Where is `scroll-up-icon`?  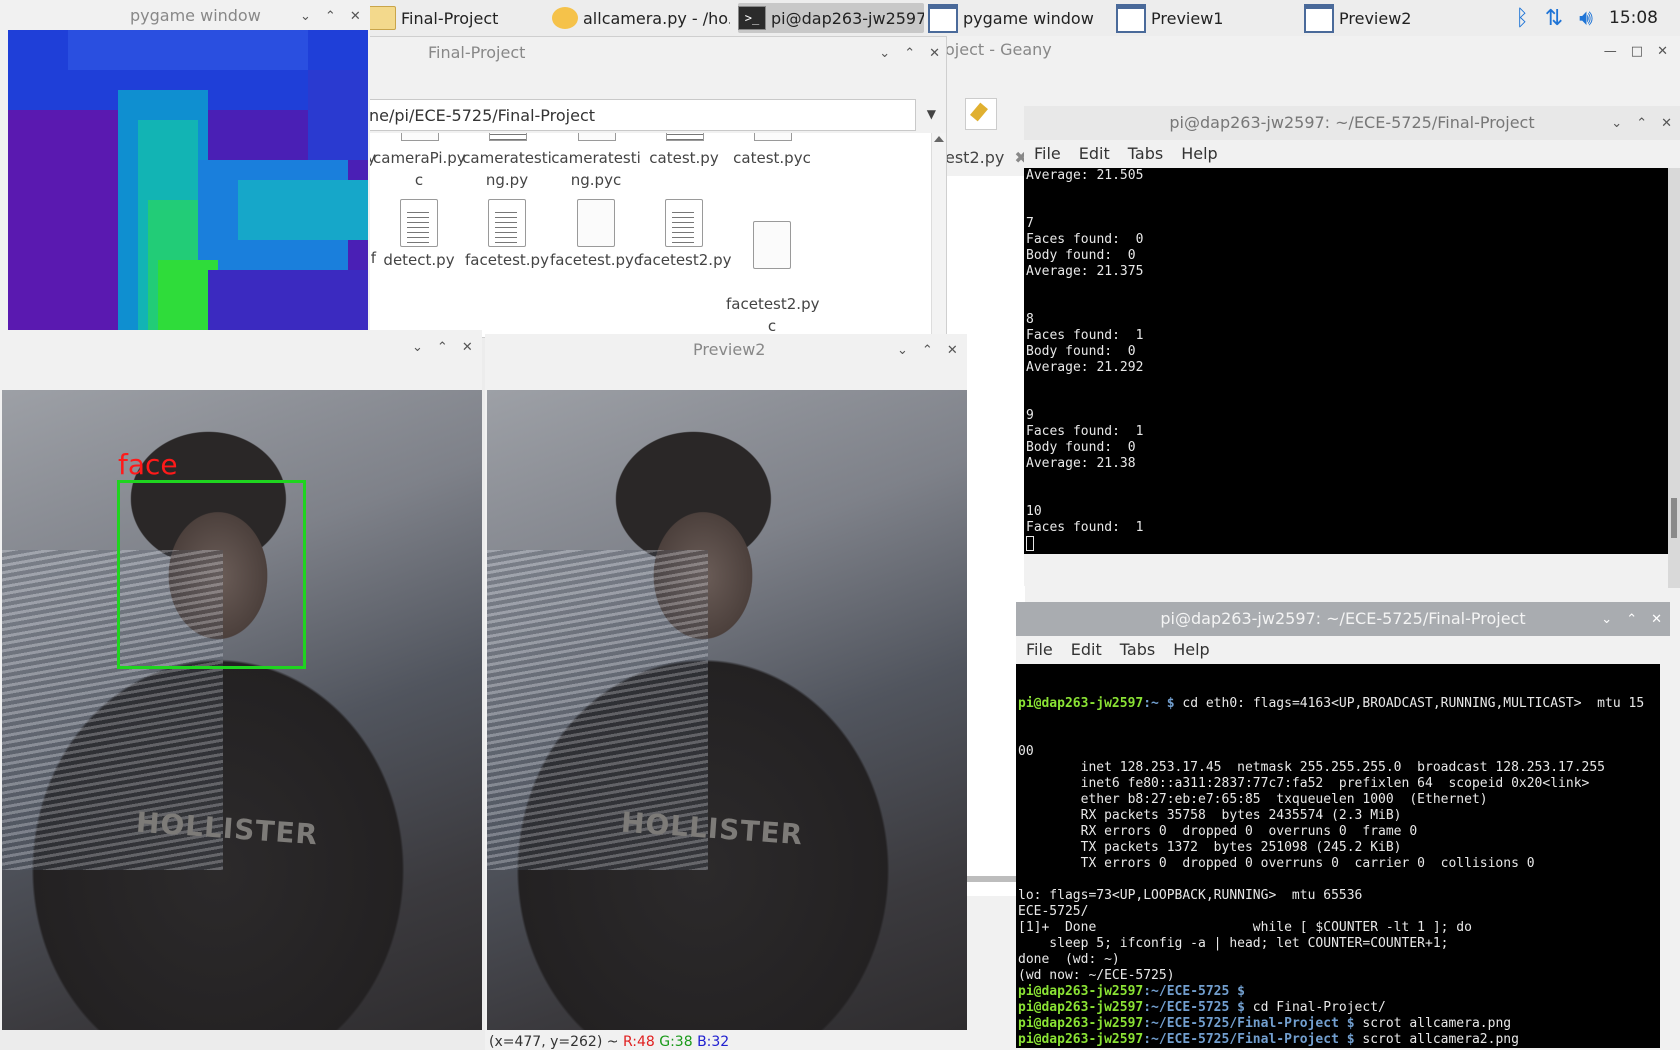 scroll-up-icon is located at coordinates (939, 139).